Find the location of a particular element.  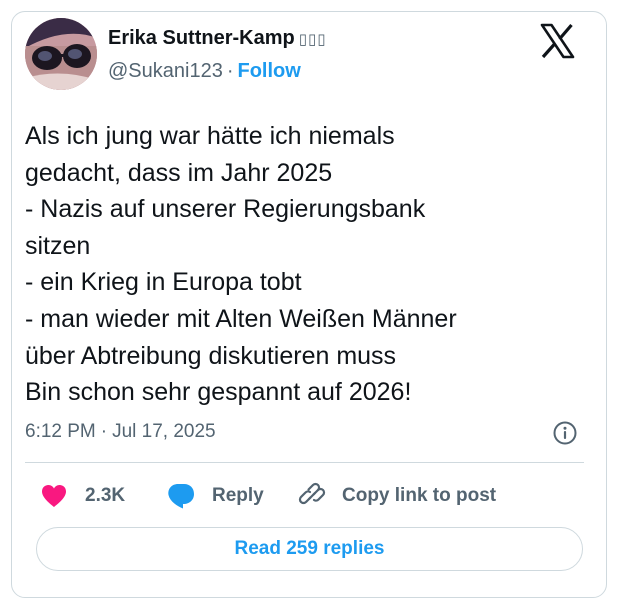

author-name-row: Erika Suttner-Kamp ▯▯▯ is located at coordinates (217, 39).